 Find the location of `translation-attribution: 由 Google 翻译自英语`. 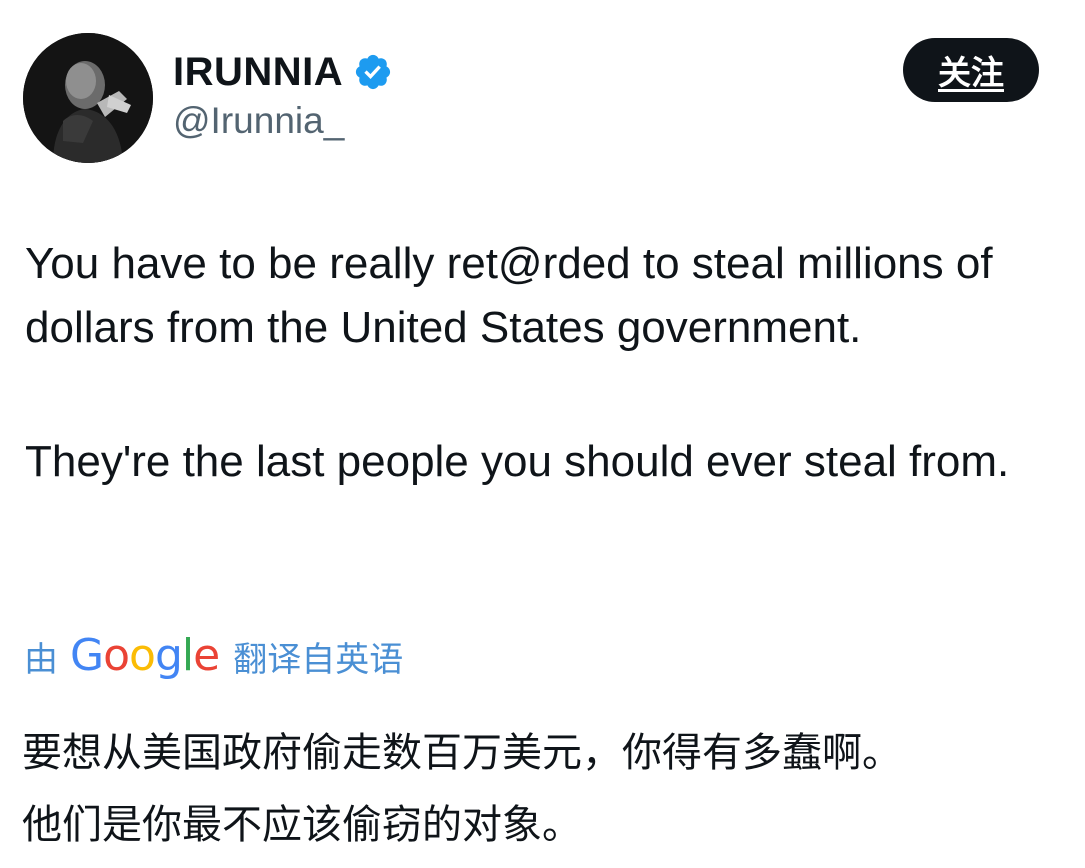

translation-attribution: 由 Google 翻译自英语 is located at coordinates (213, 656).